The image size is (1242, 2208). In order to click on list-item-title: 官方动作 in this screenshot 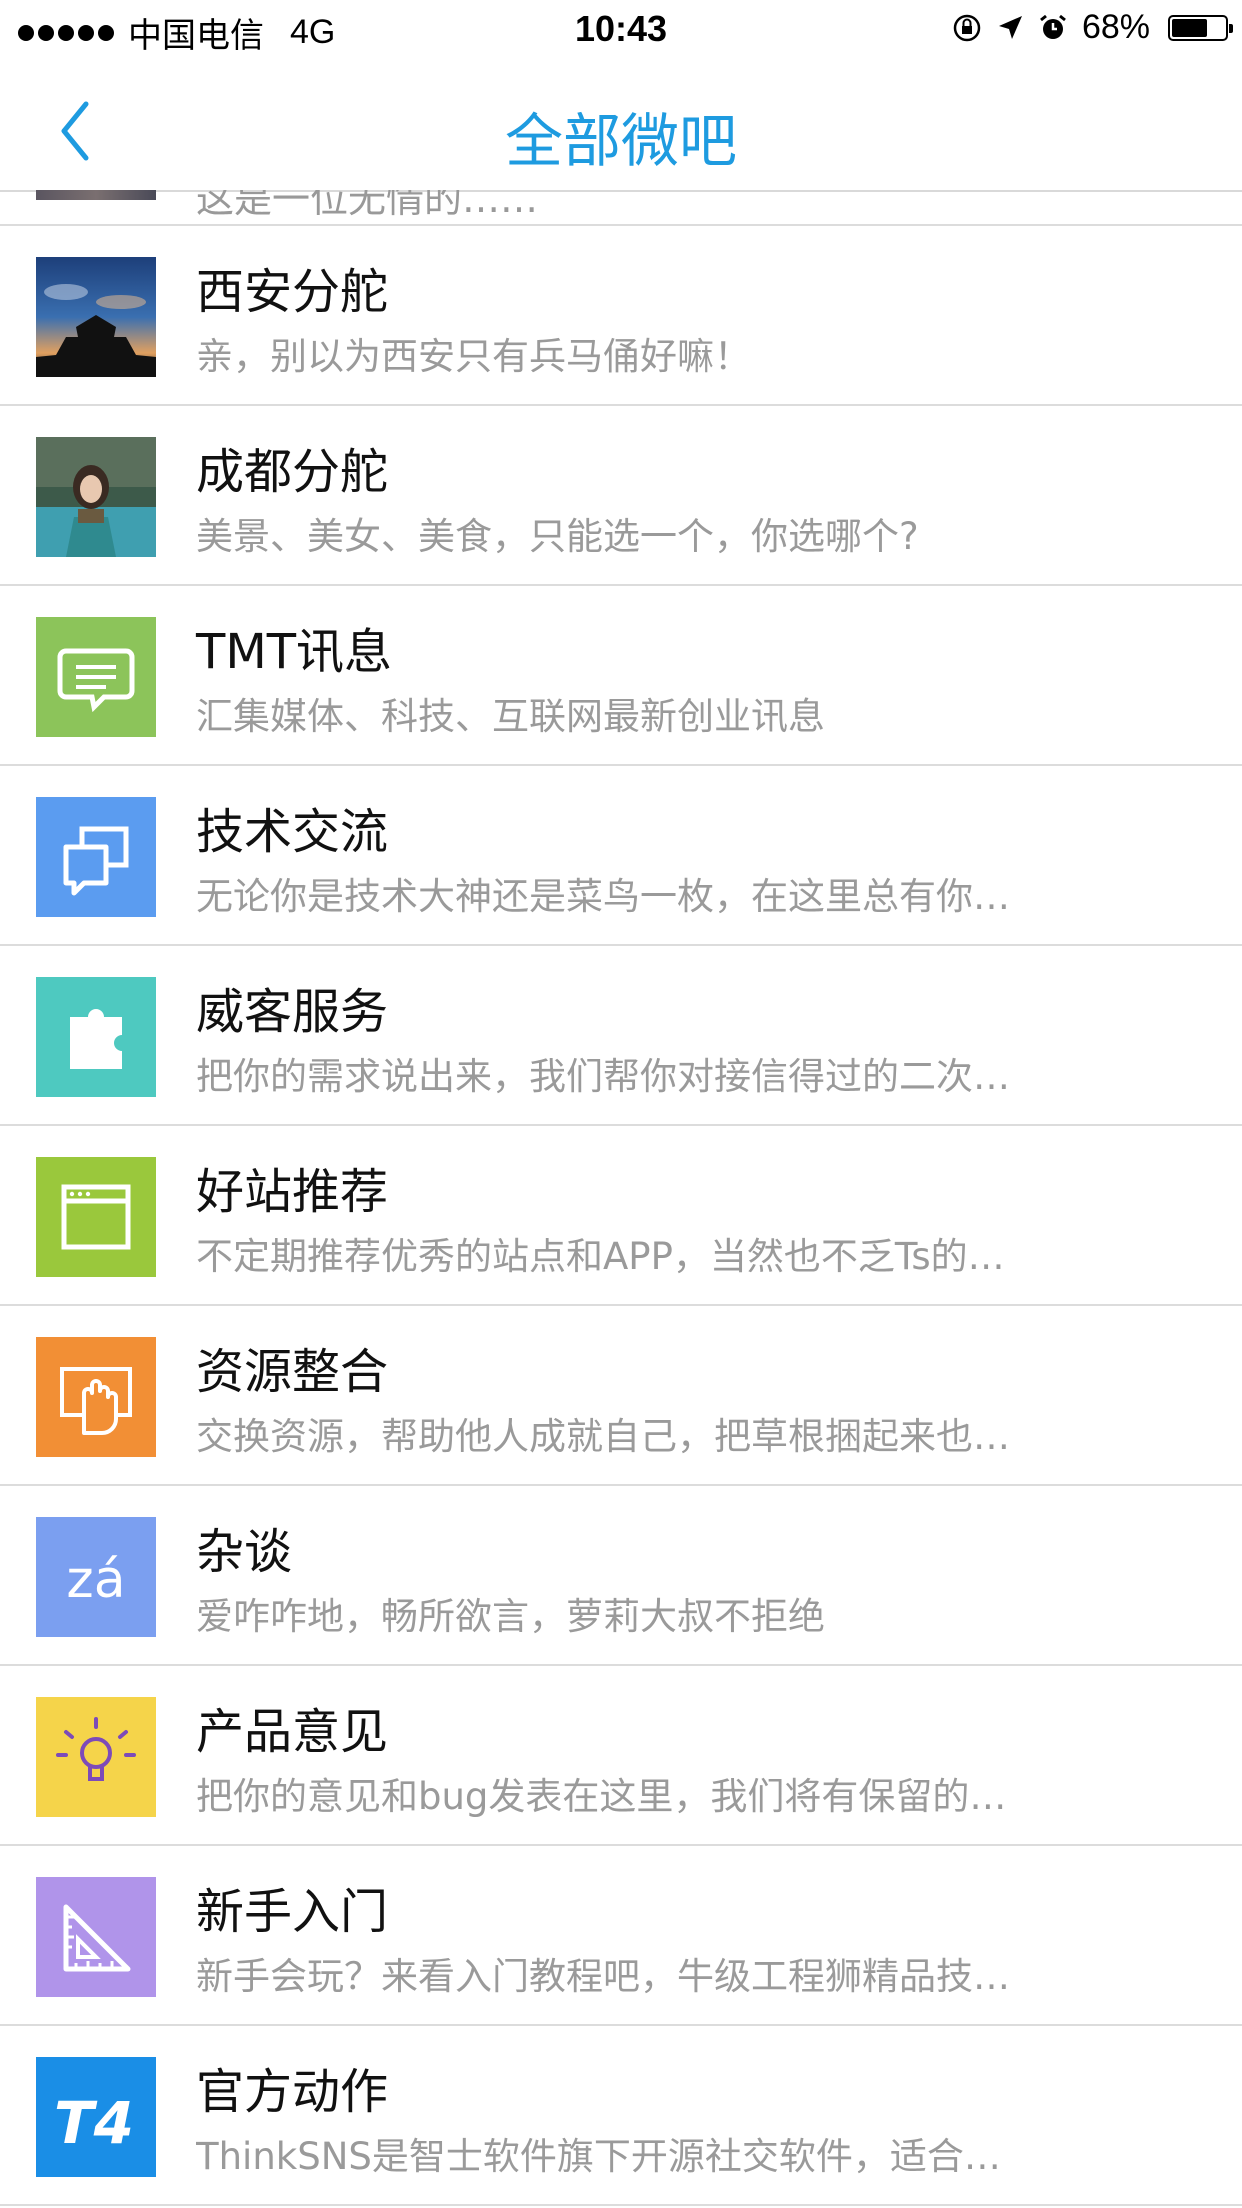, I will do `click(292, 2092)`.